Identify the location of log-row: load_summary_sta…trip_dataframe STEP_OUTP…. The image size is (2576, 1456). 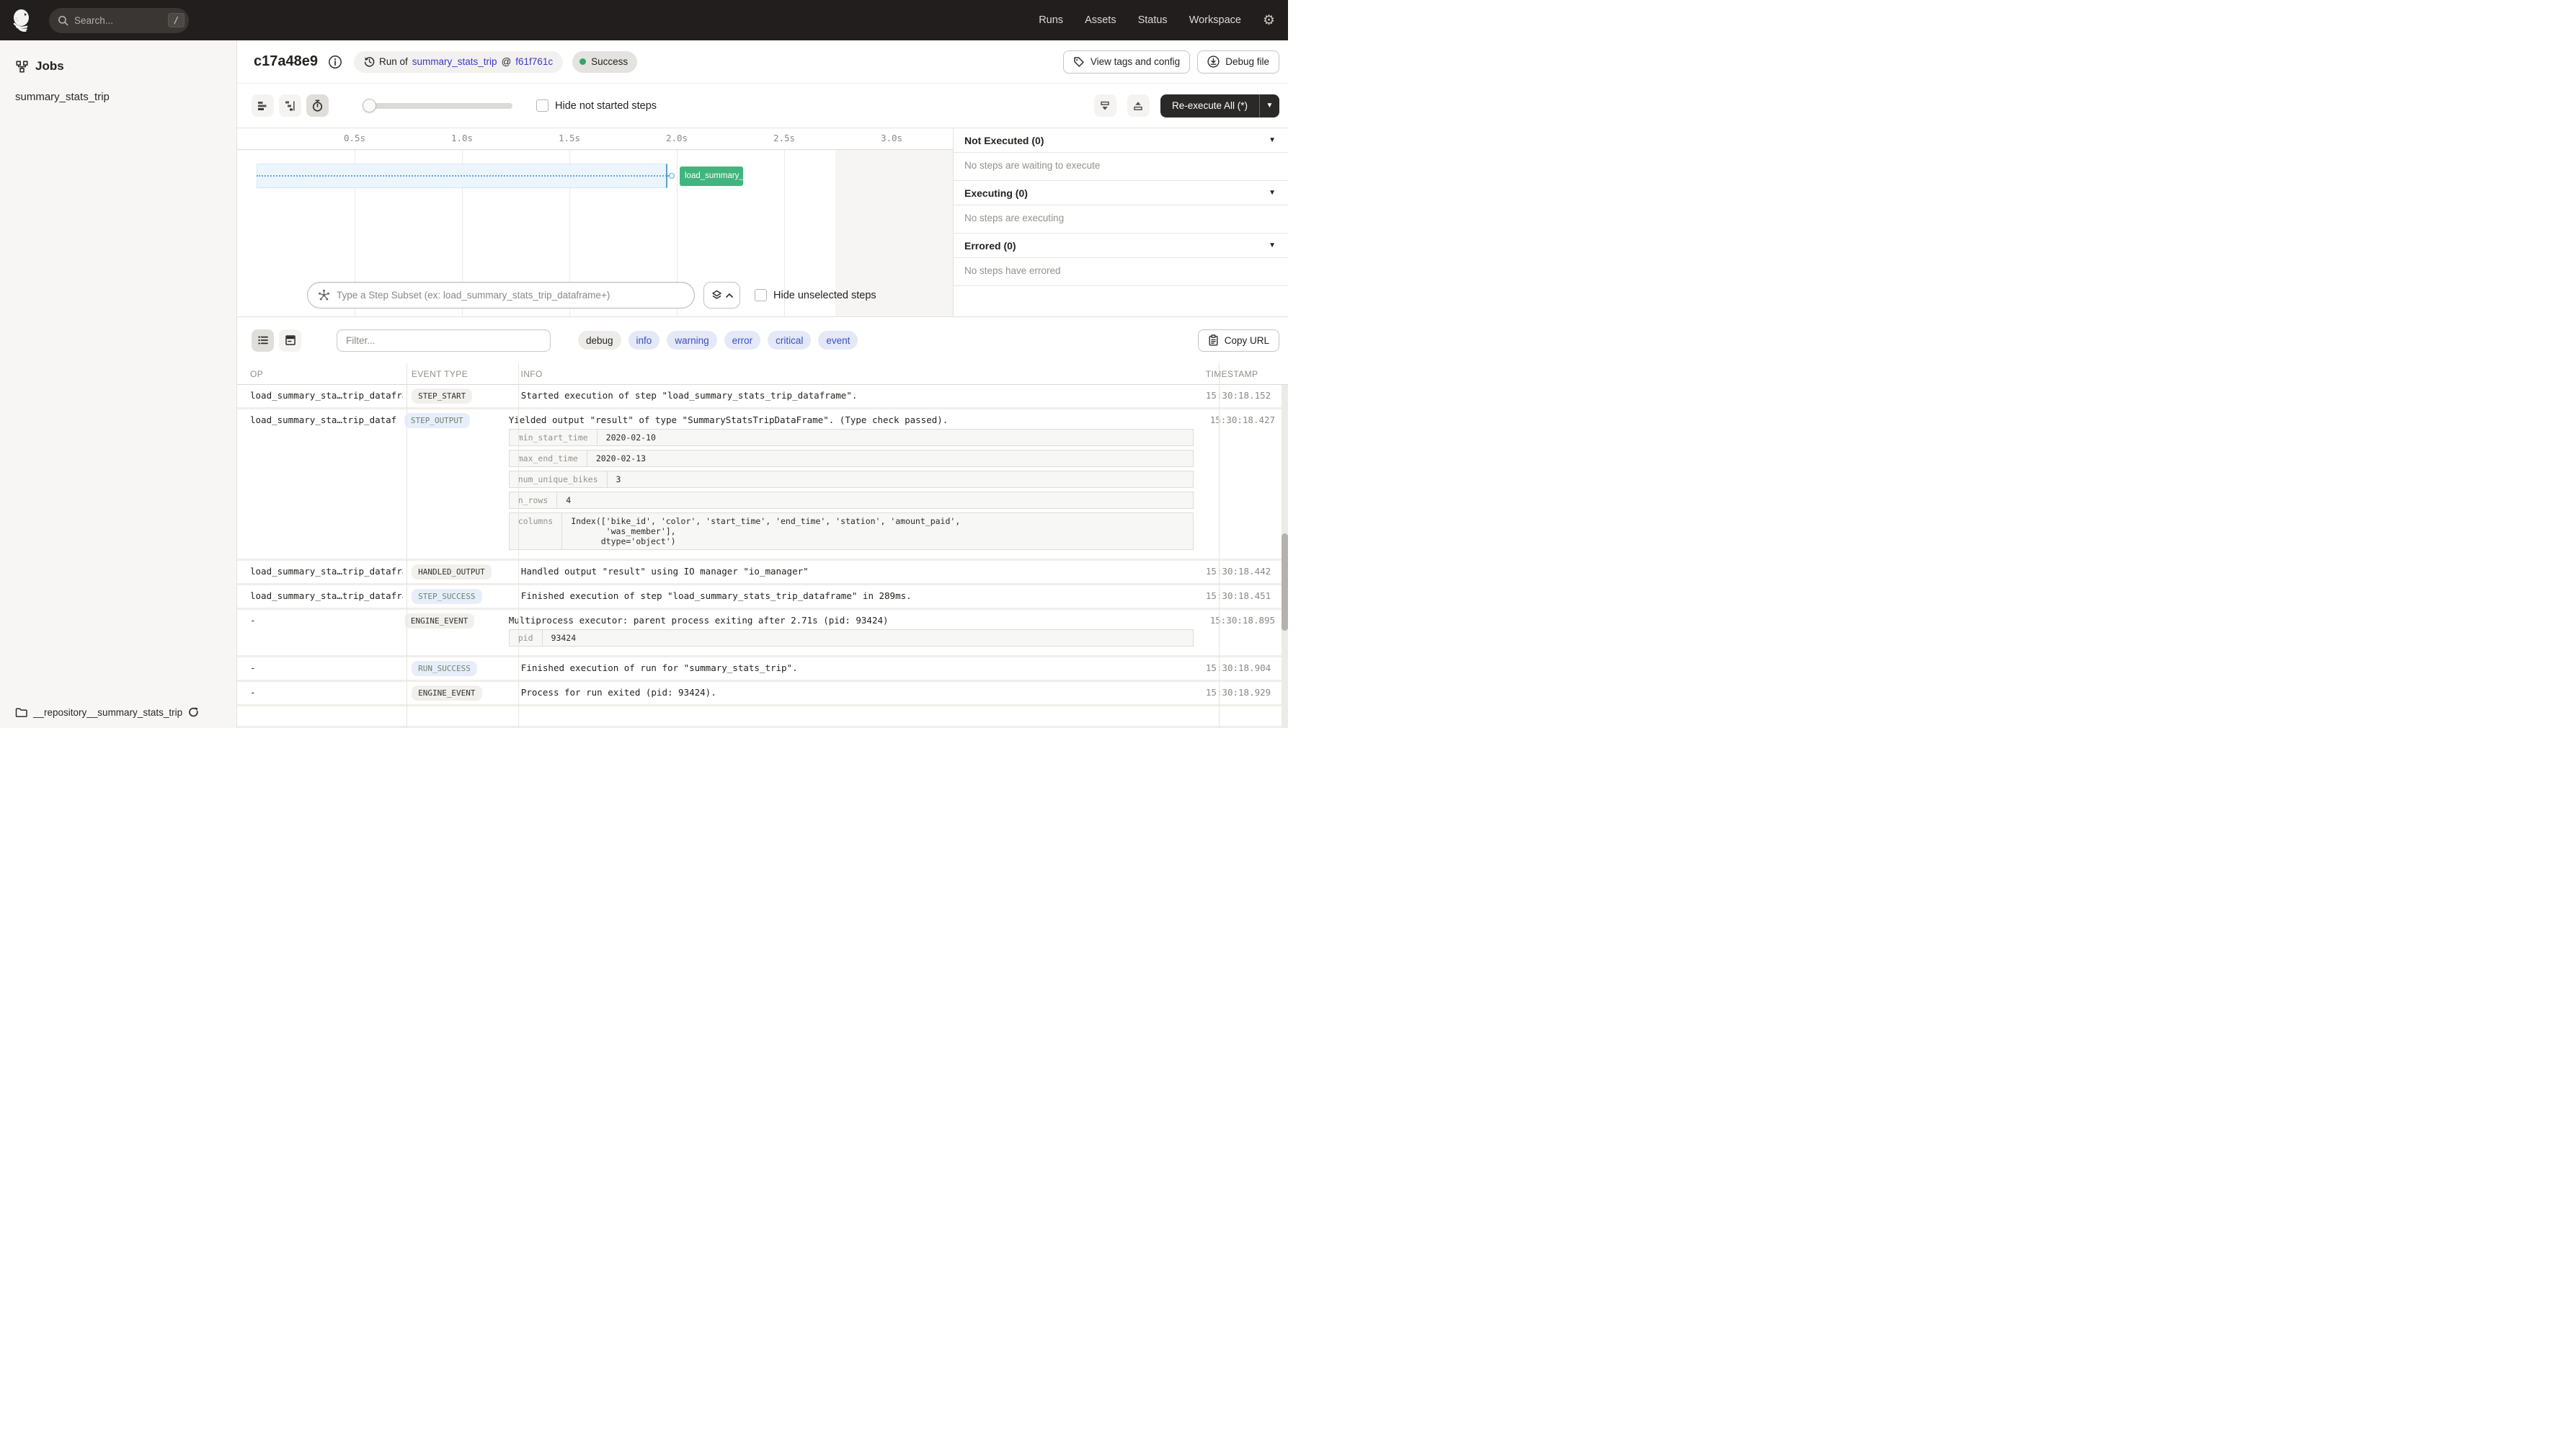
(762, 485).